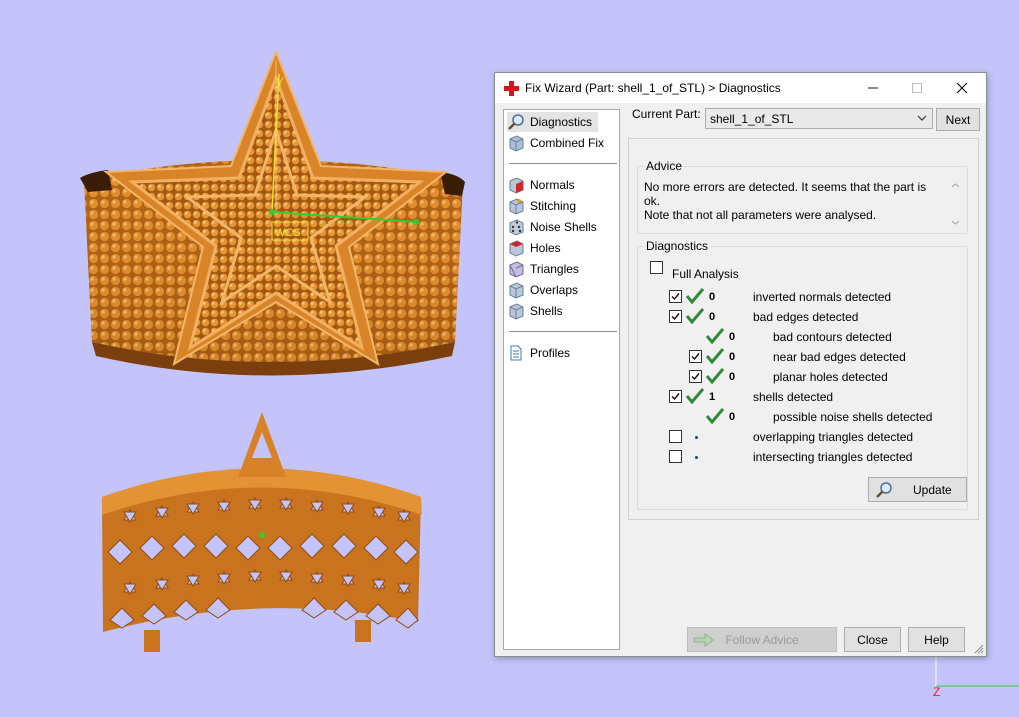 Image resolution: width=1019 pixels, height=717 pixels. Describe the element at coordinates (563, 331) in the screenshot. I see `nav-separator` at that location.